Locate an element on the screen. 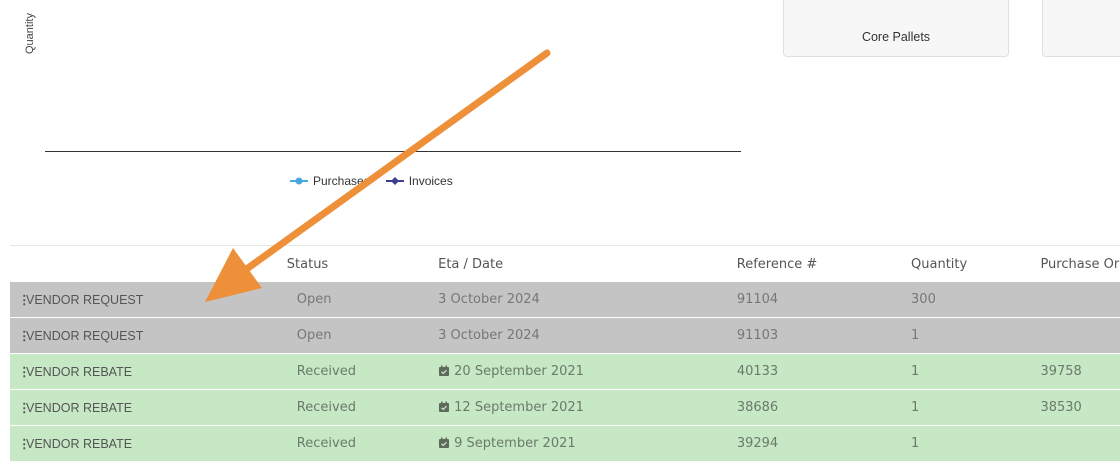 This screenshot has height=462, width=1120. x-axis-line is located at coordinates (393, 151).